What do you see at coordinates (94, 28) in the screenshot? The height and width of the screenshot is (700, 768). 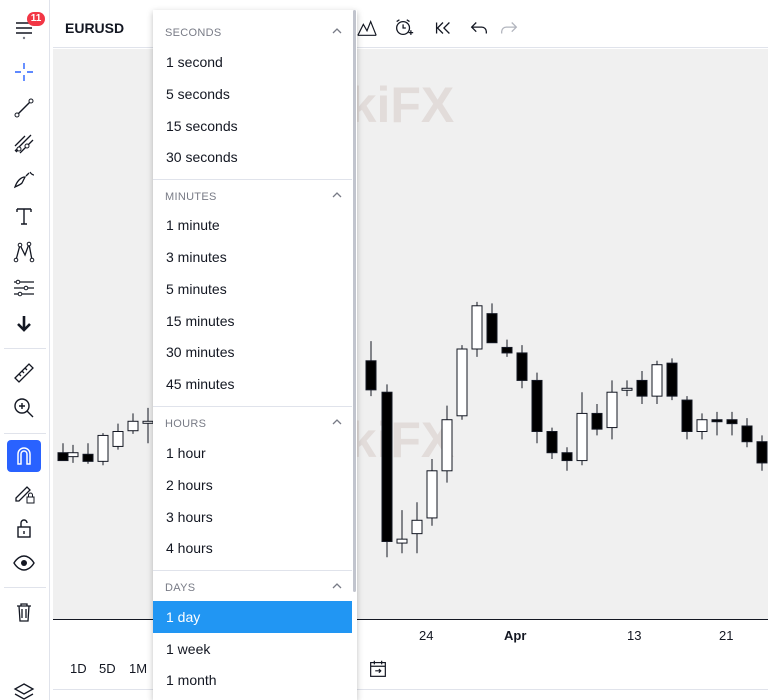 I see `symbol-search-button: EURUSD` at bounding box center [94, 28].